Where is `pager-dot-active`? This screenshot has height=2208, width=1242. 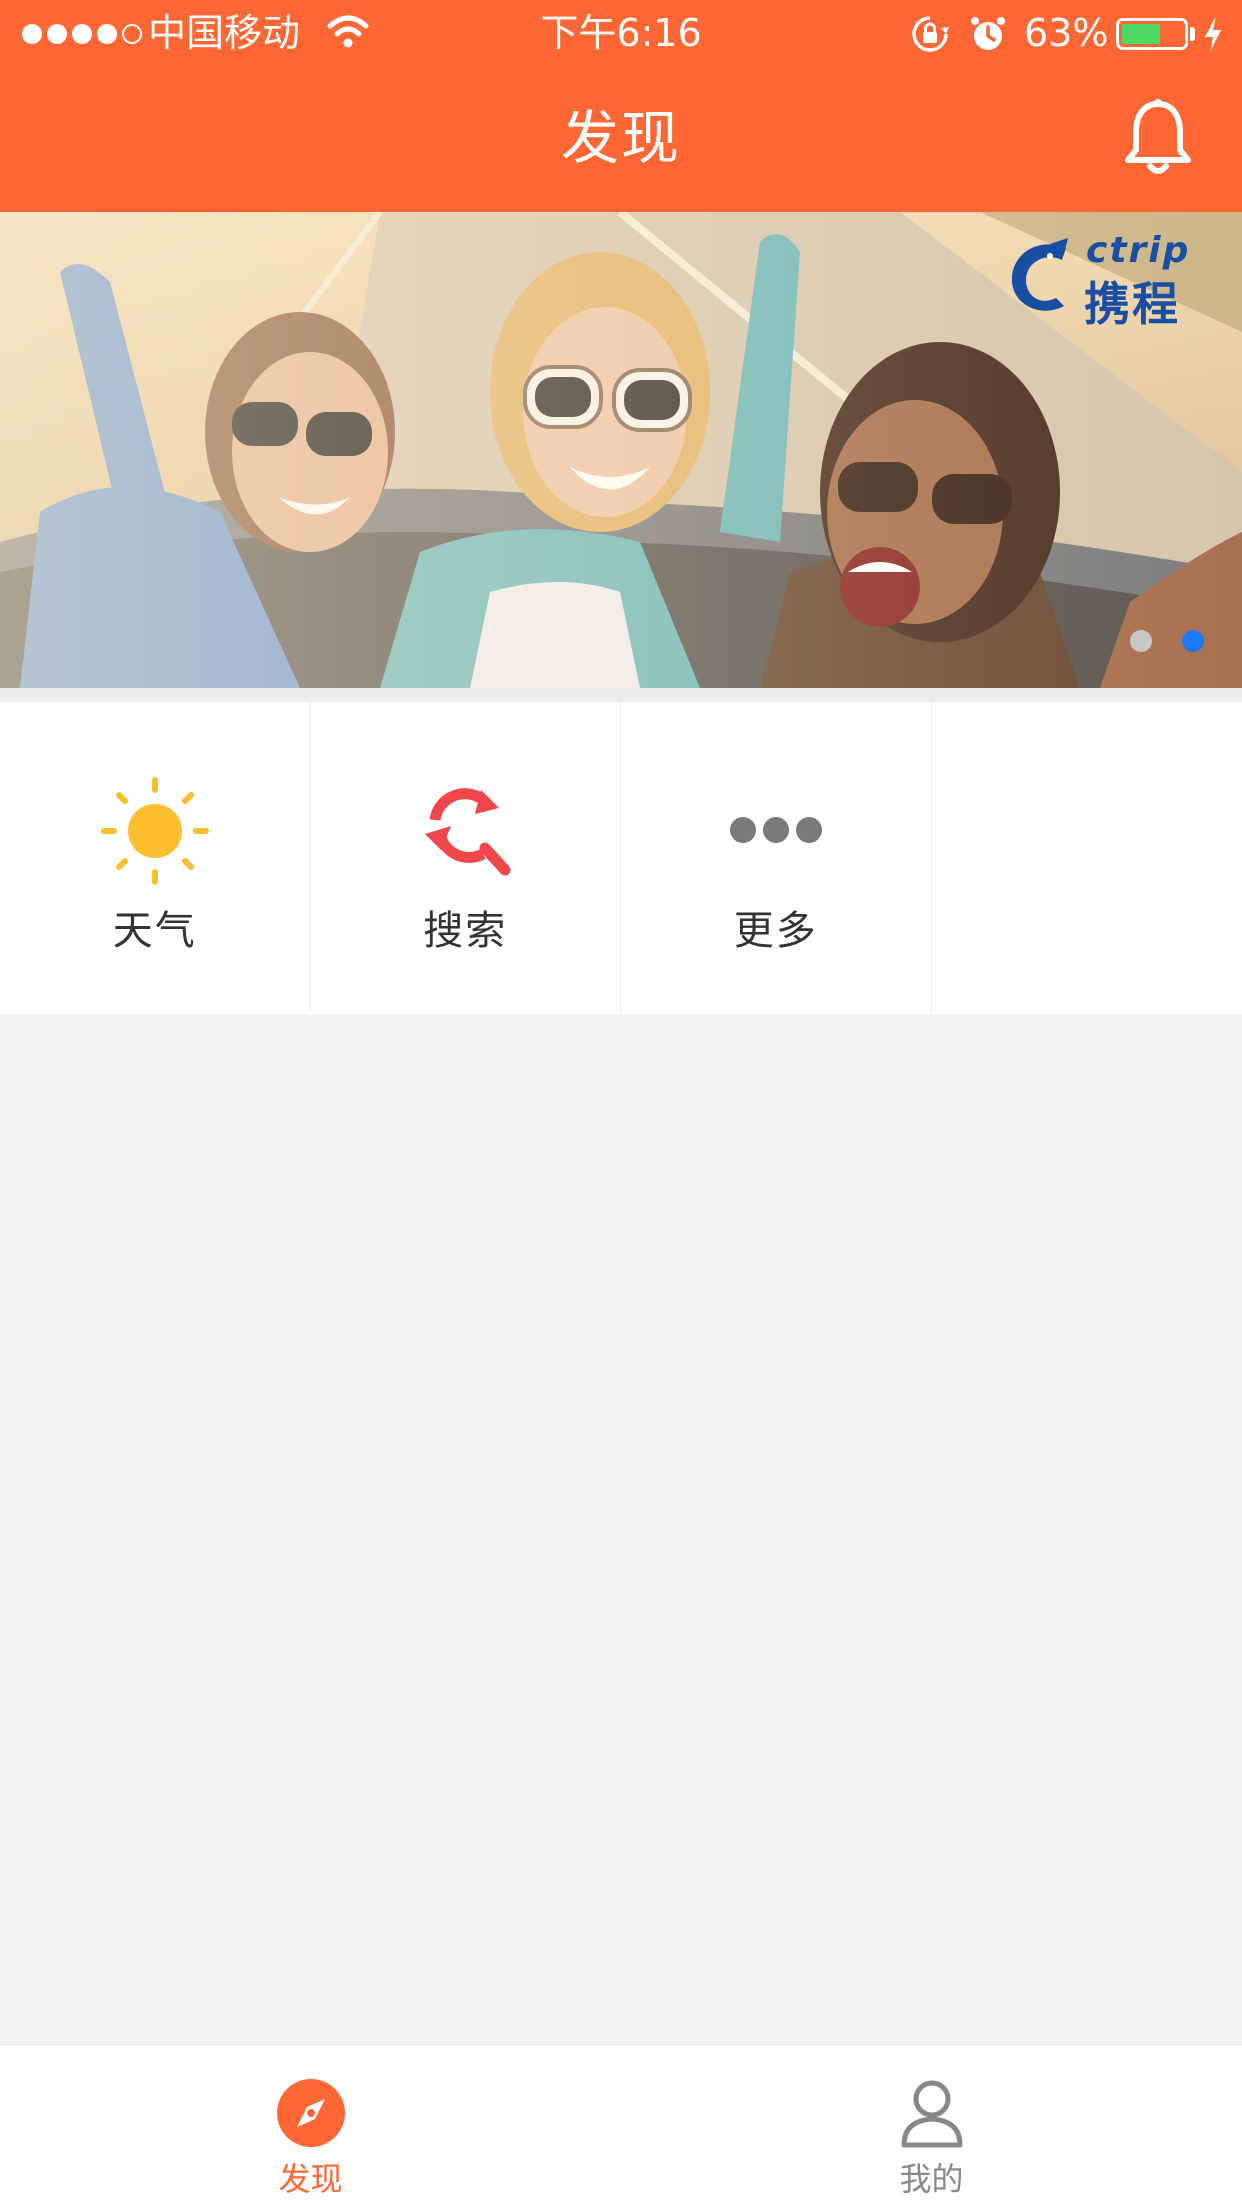
pager-dot-active is located at coordinates (1193, 641).